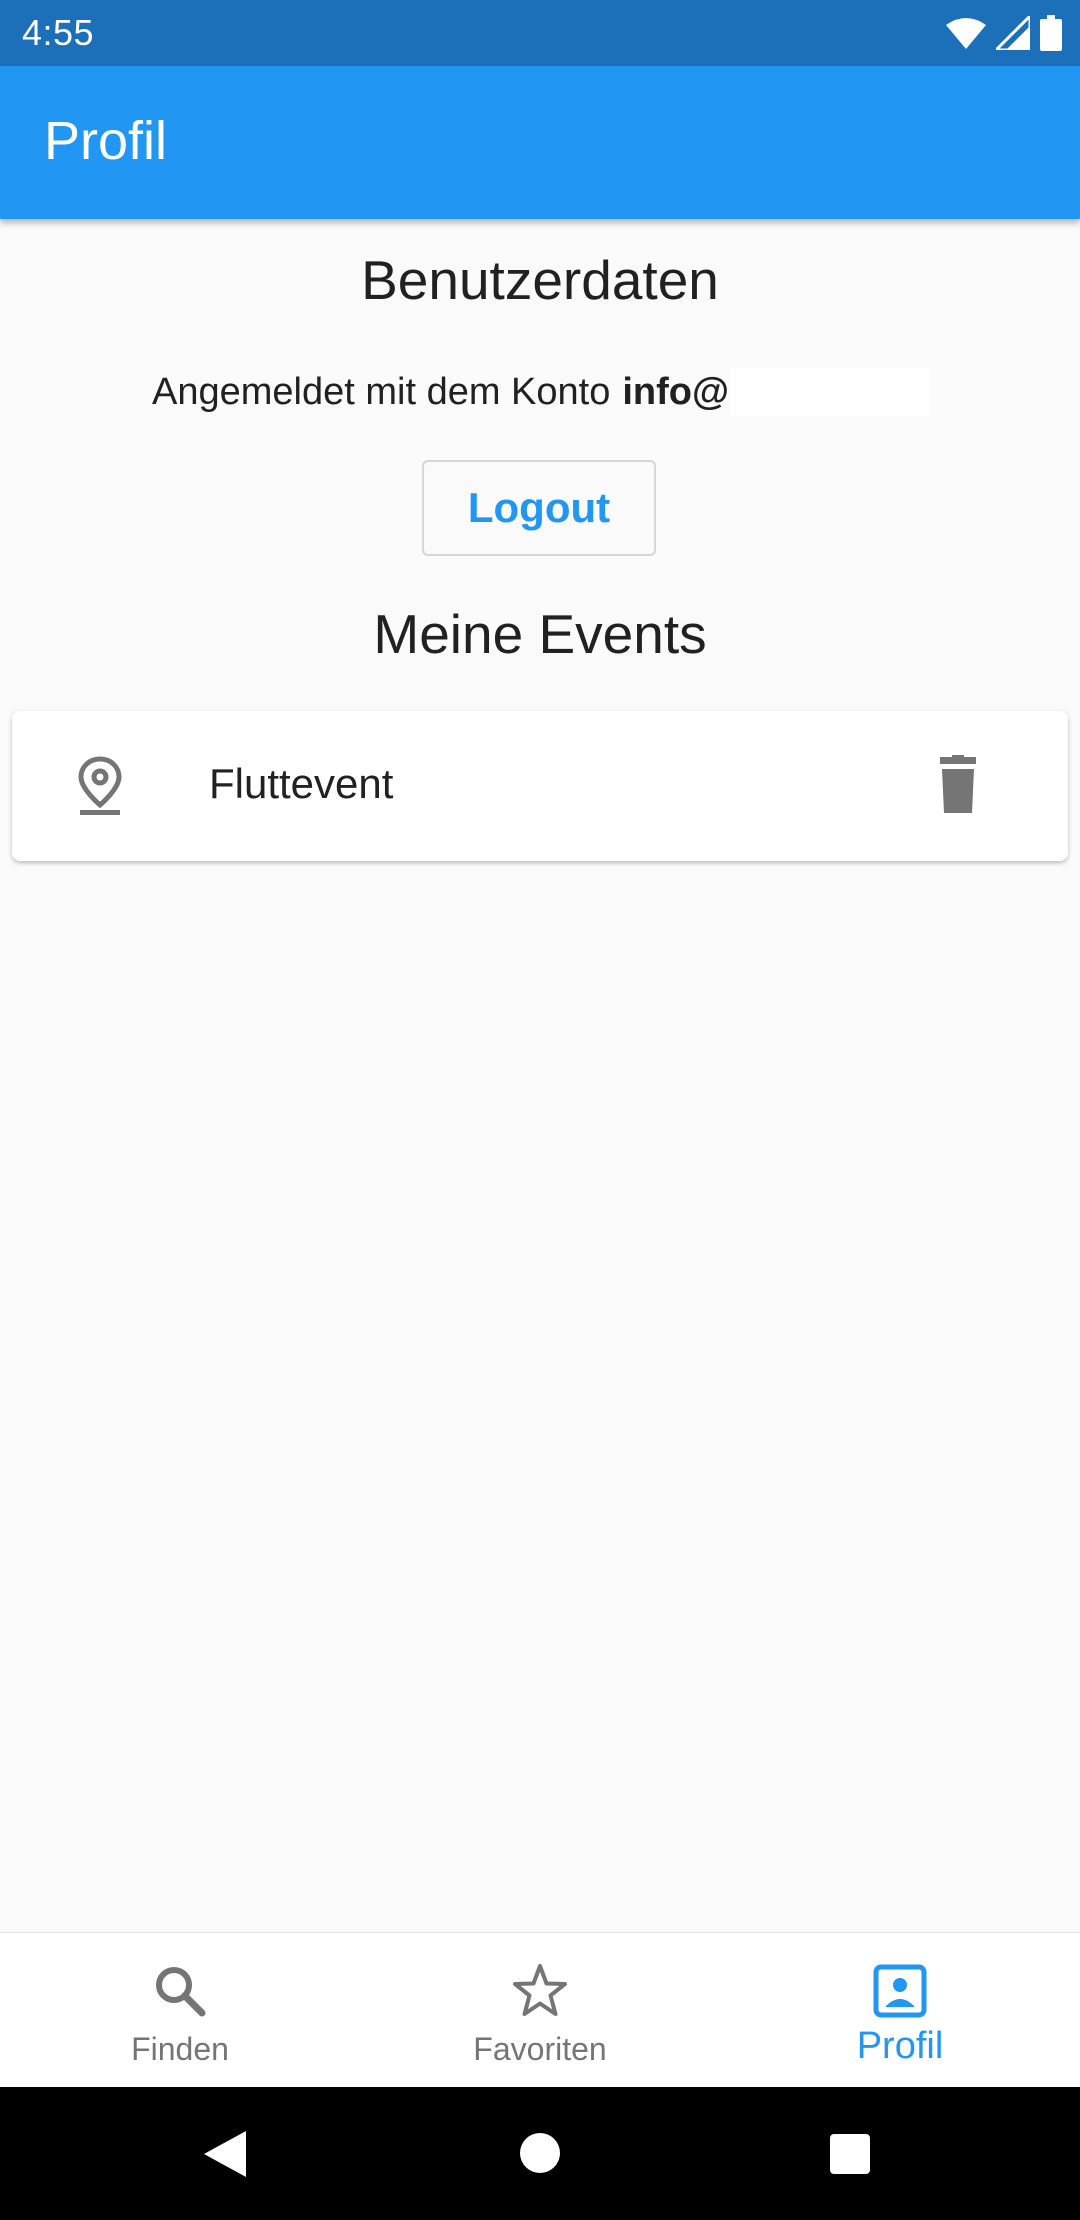  Describe the element at coordinates (540, 142) in the screenshot. I see `app-bar: Profil` at that location.